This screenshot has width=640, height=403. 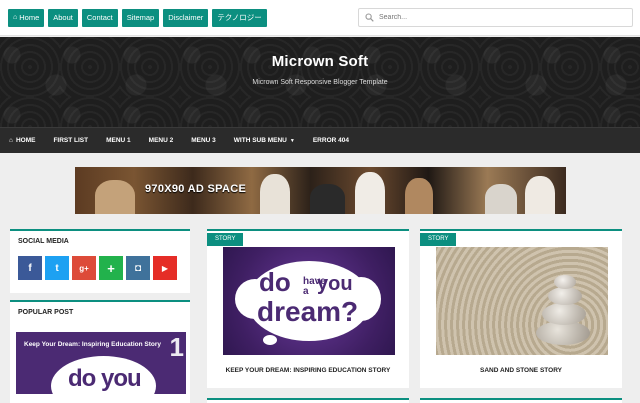 What do you see at coordinates (260, 140) in the screenshot?
I see `nav-item-label: WITH SUB MENU` at bounding box center [260, 140].